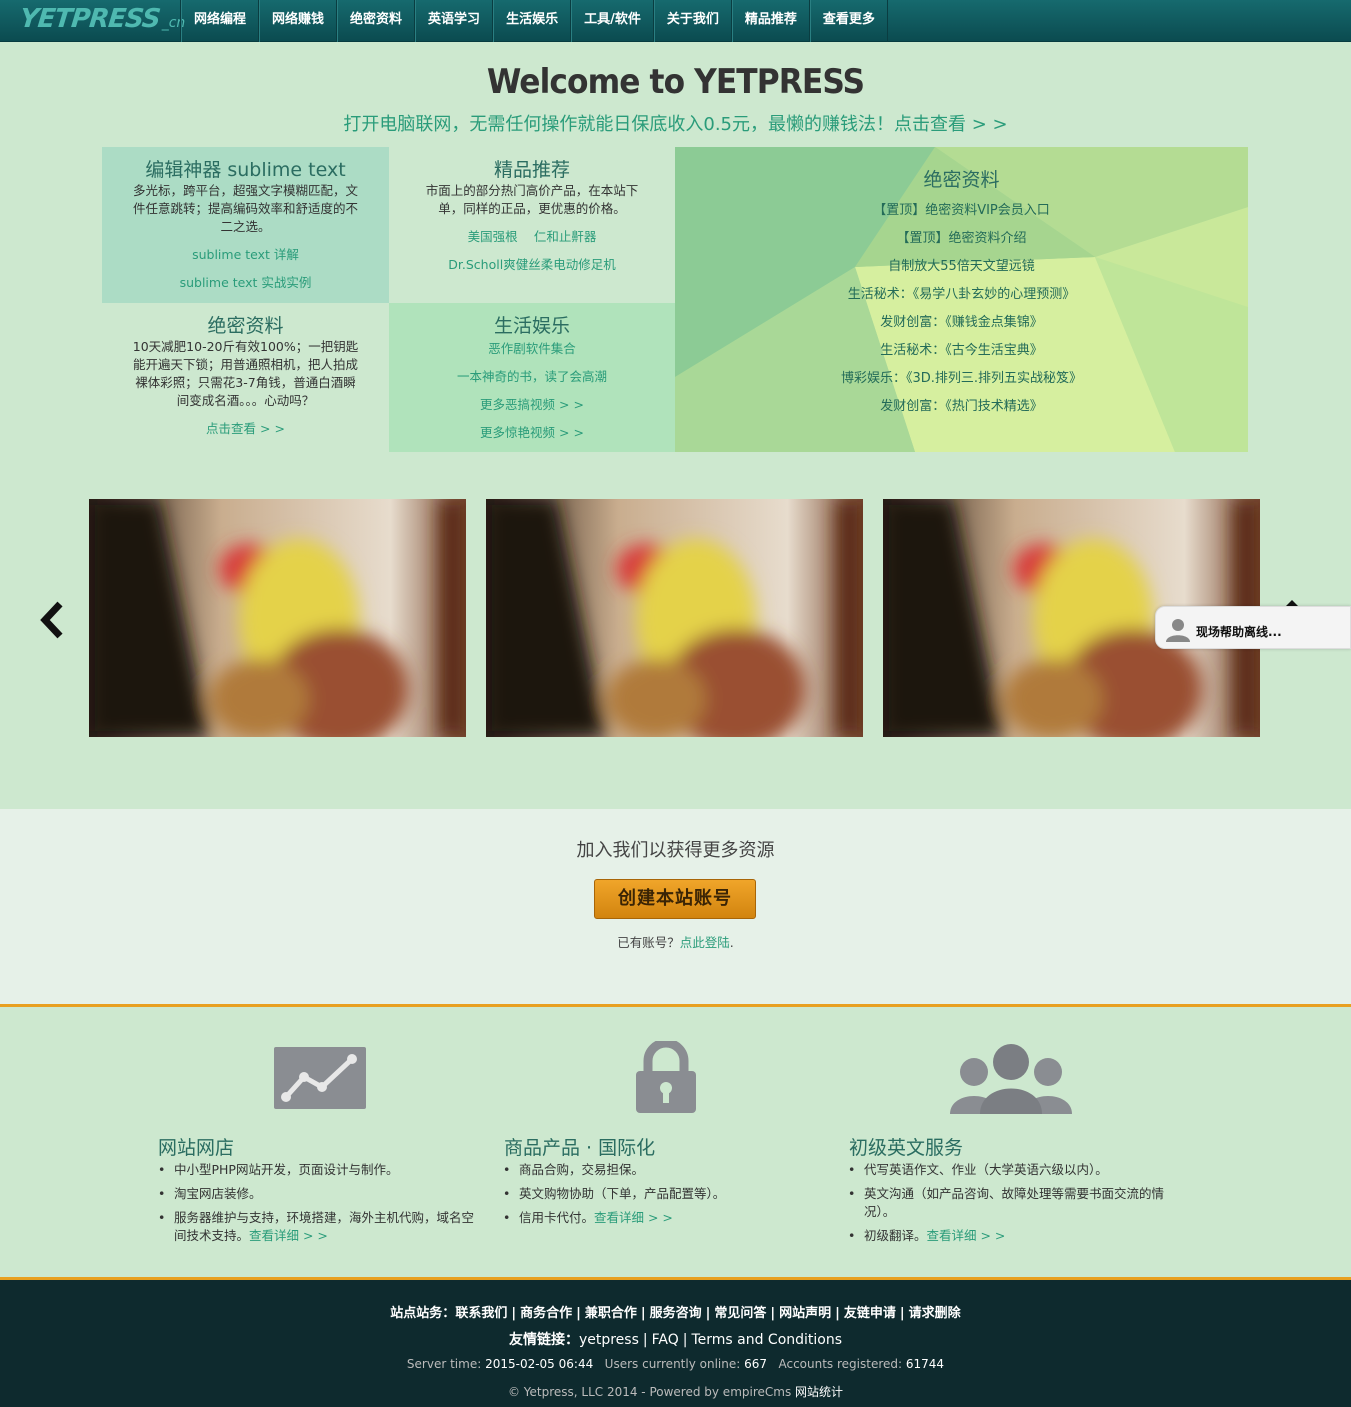 This screenshot has height=1407, width=1351. Describe the element at coordinates (245, 170) in the screenshot. I see `sublime-title: 编辑神器 sublime text` at that location.